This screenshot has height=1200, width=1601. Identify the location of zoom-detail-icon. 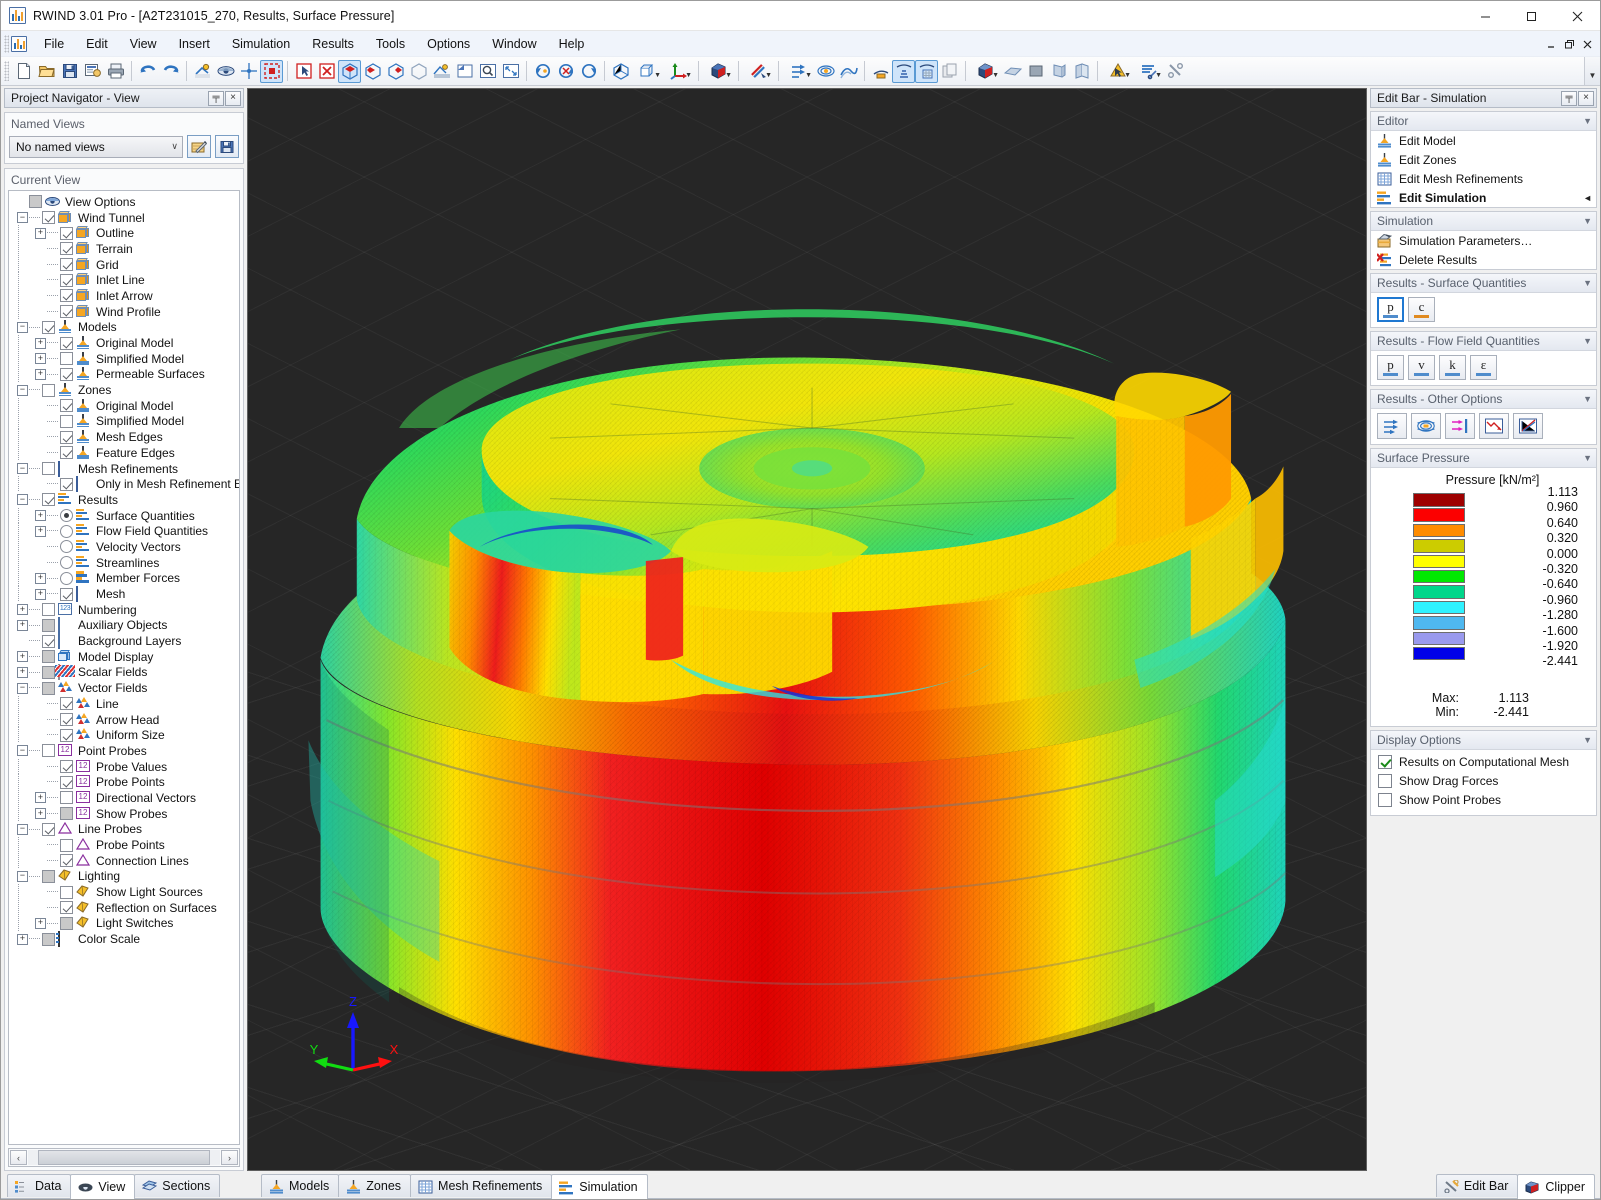
(487, 71).